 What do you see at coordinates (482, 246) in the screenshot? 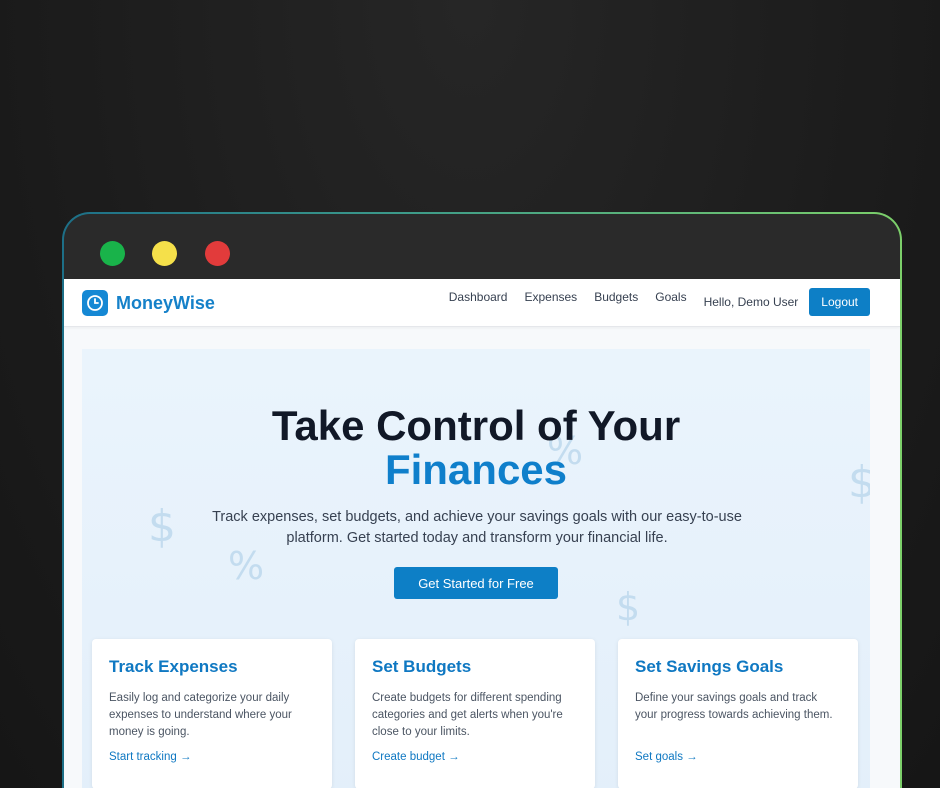
I see `window-titlebar` at bounding box center [482, 246].